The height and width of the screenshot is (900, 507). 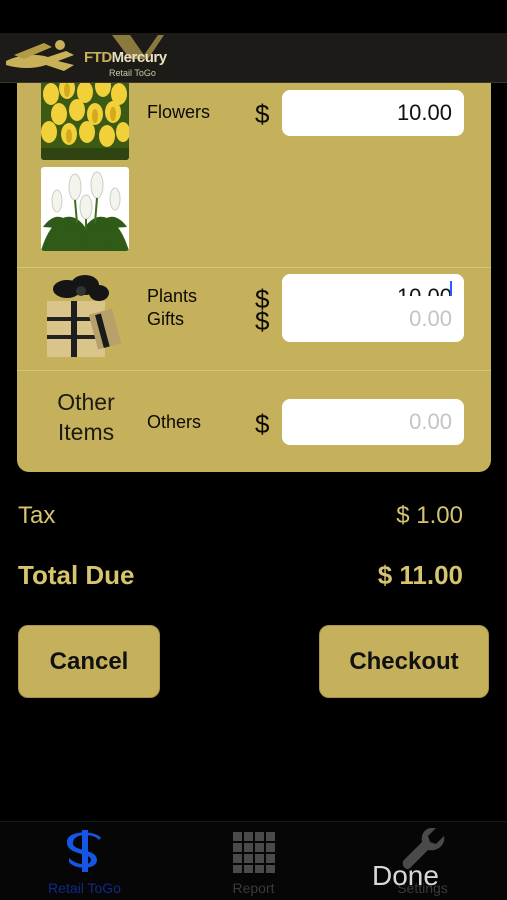 I want to click on tab-report: Report, so click(x=253, y=861).